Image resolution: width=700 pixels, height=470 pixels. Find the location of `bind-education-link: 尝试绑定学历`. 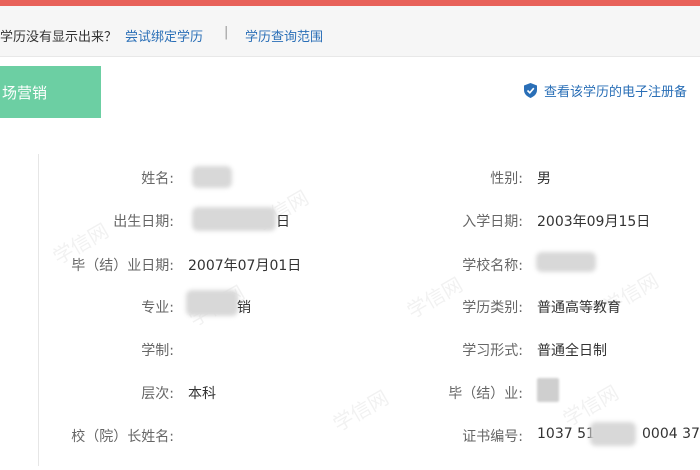

bind-education-link: 尝试绑定学历 is located at coordinates (164, 35).